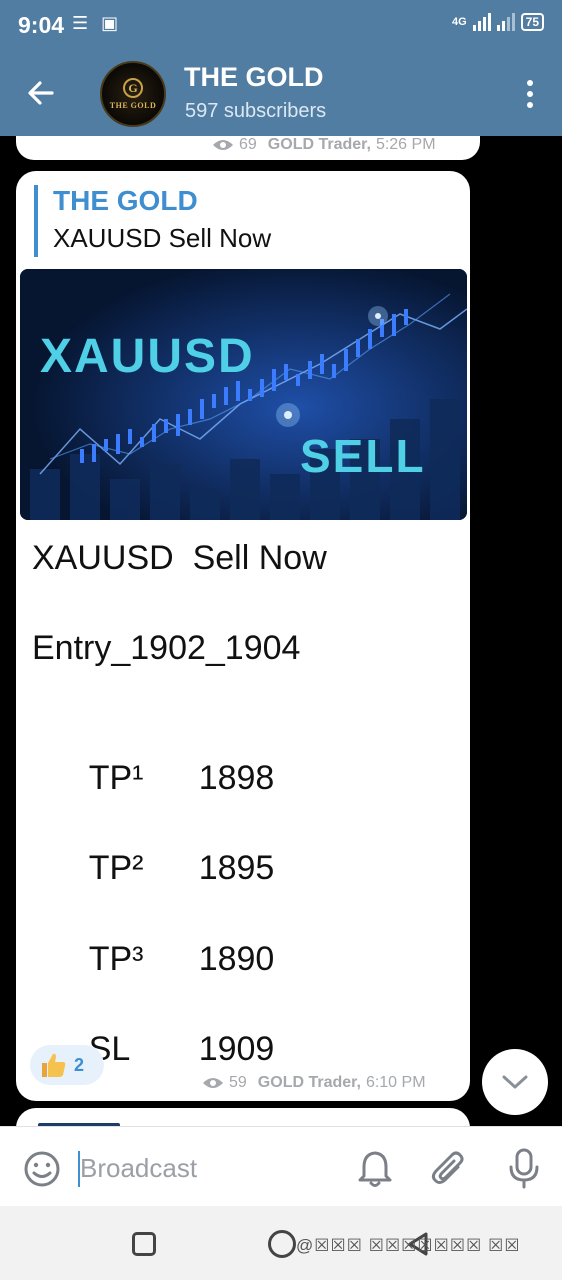 This screenshot has width=562, height=1280. Describe the element at coordinates (42, 1169) in the screenshot. I see `smiley-icon` at that location.